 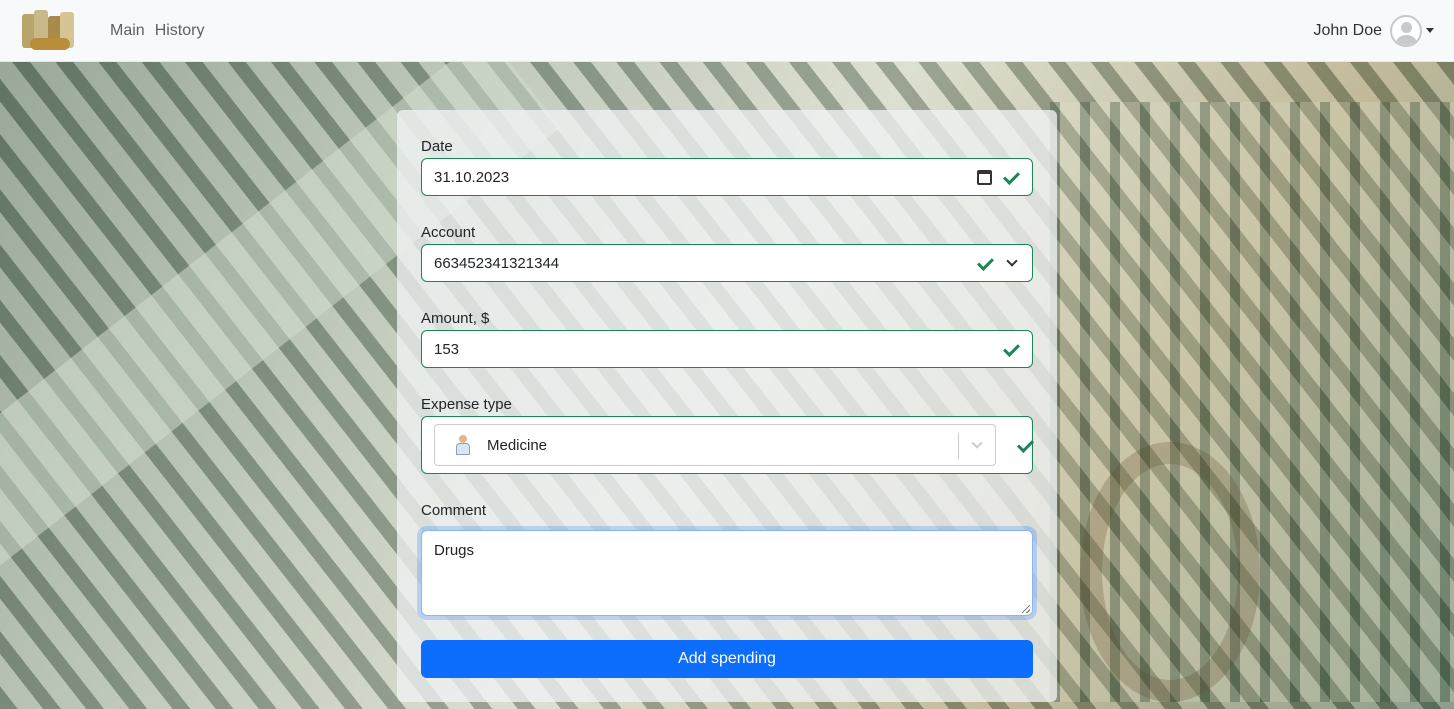 What do you see at coordinates (472, 177) in the screenshot?
I see `date-value: 31.10.2023` at bounding box center [472, 177].